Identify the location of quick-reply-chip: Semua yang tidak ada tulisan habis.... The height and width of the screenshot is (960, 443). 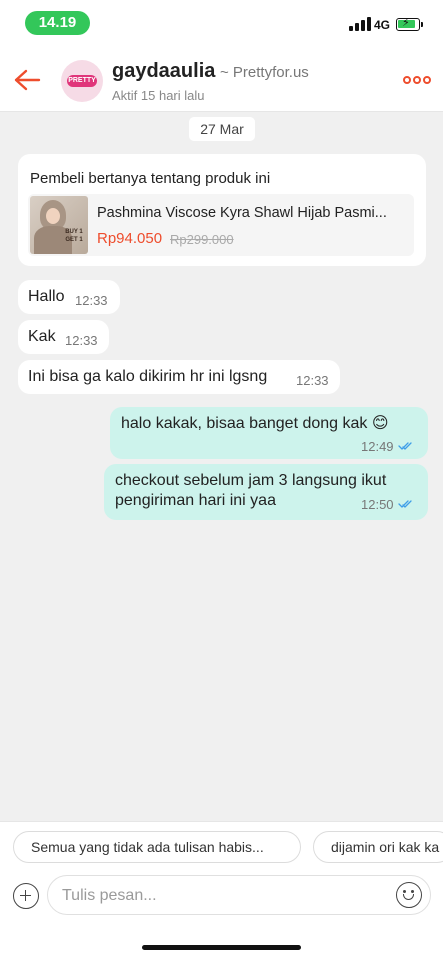
(157, 847).